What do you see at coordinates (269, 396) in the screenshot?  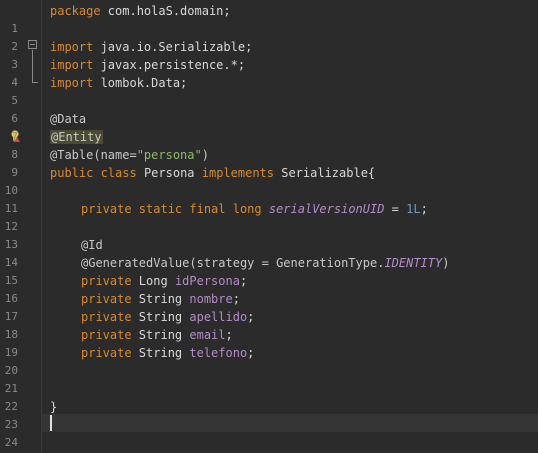 I see `code-line: 22` at bounding box center [269, 396].